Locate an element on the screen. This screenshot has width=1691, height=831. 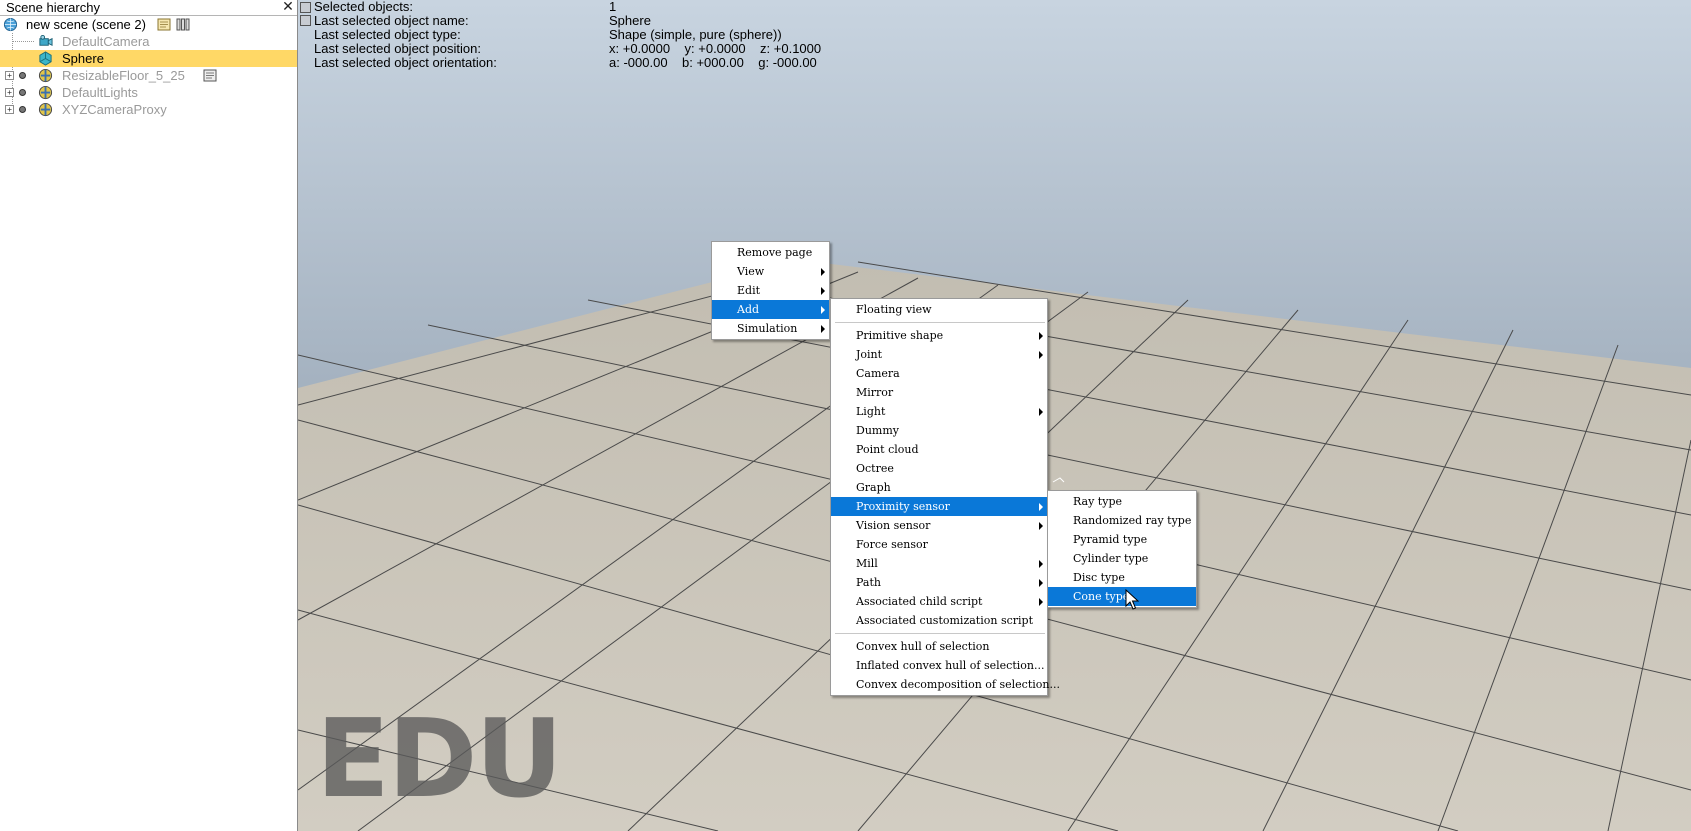
menu-item-cylinder-type: Cylinder type is located at coordinates (1122, 558).